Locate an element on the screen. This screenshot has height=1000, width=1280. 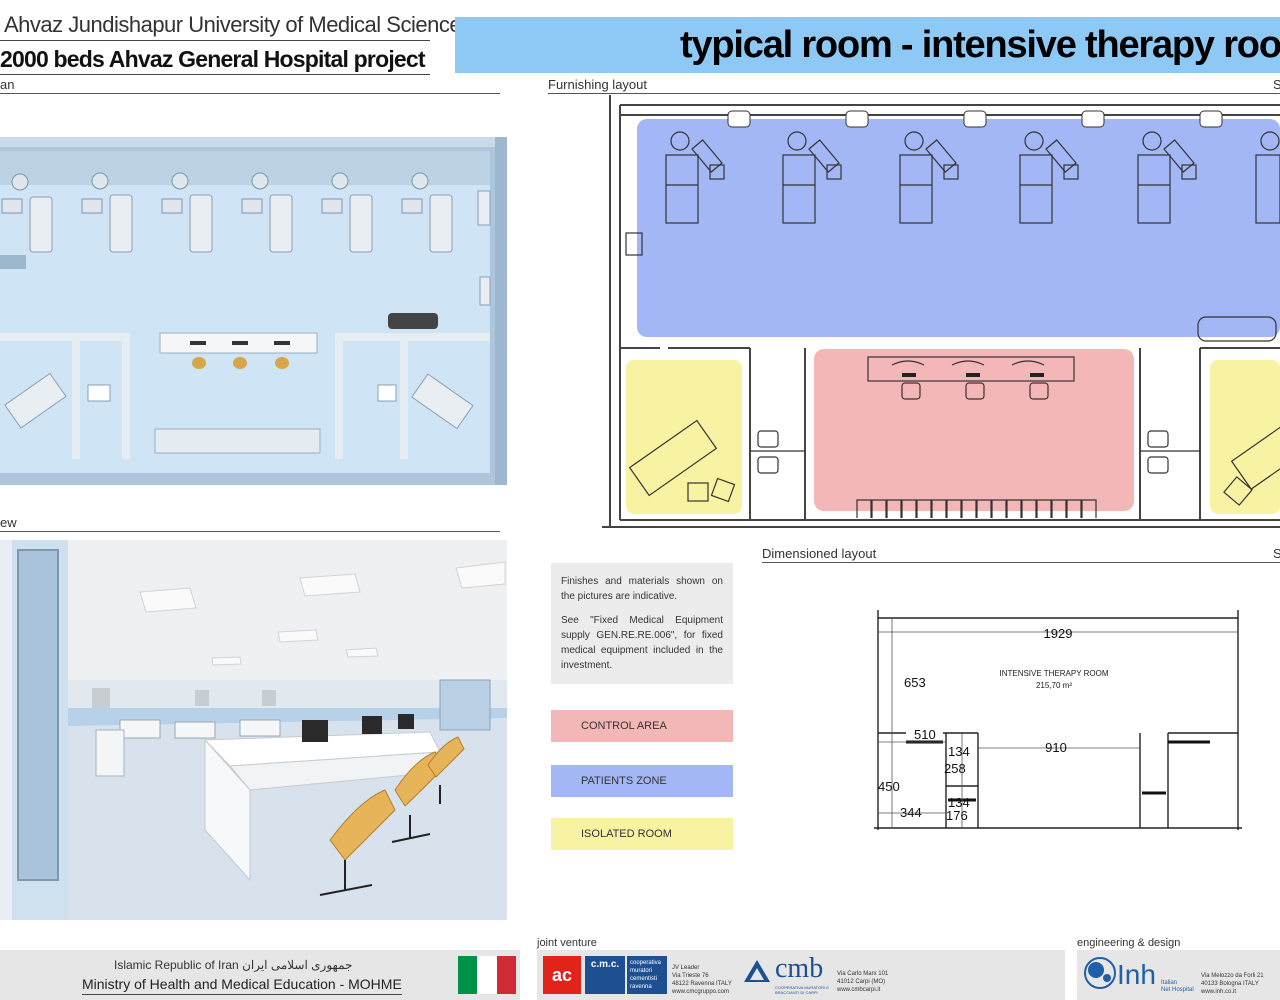
page-title: typical room - intensive therapy roo is located at coordinates (980, 45).